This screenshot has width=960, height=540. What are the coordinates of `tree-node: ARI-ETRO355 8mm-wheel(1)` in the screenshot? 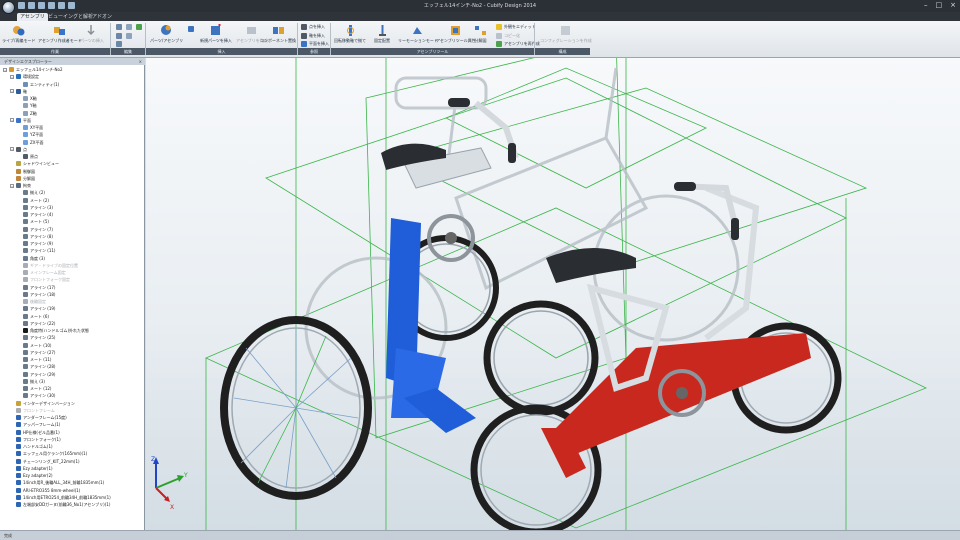 It's located at (45, 490).